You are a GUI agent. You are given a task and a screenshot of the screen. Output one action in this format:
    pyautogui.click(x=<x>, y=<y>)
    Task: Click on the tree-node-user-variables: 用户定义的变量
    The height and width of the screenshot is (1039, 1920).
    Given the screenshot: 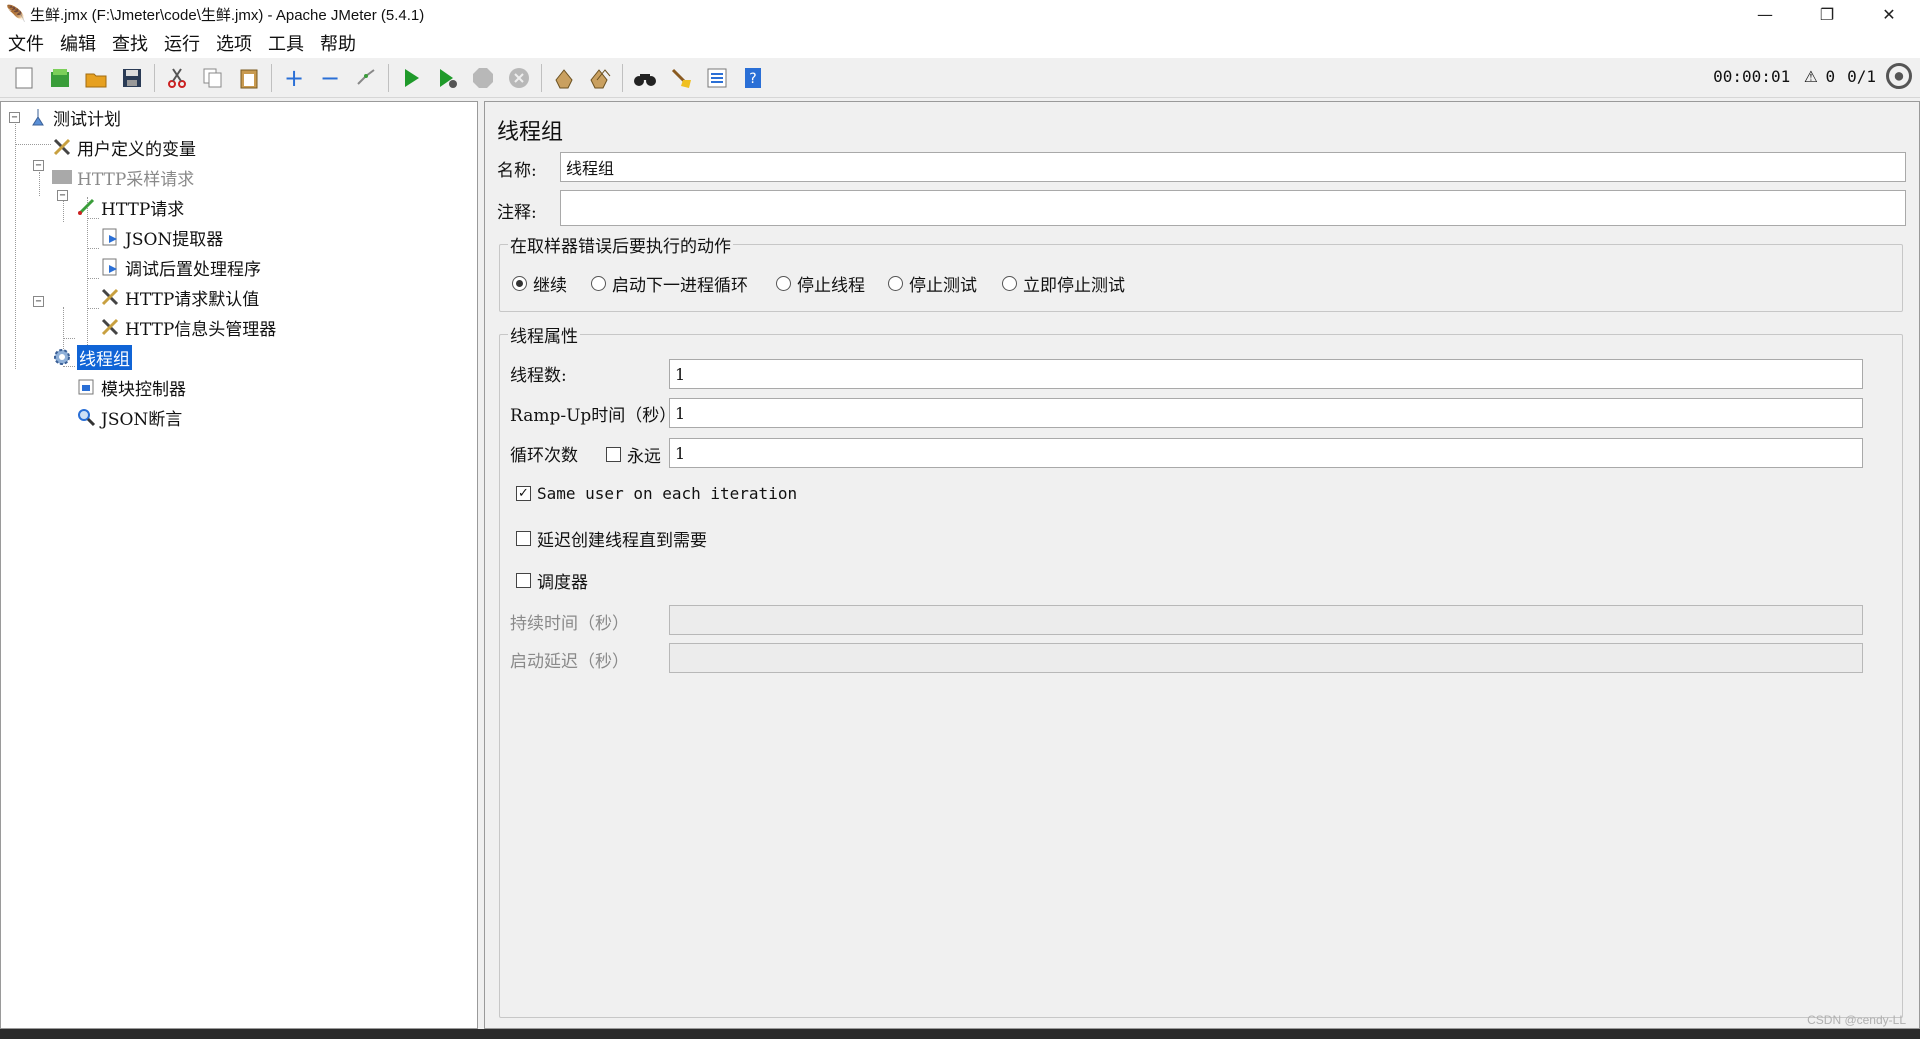 What is the action you would take?
    pyautogui.click(x=123, y=147)
    